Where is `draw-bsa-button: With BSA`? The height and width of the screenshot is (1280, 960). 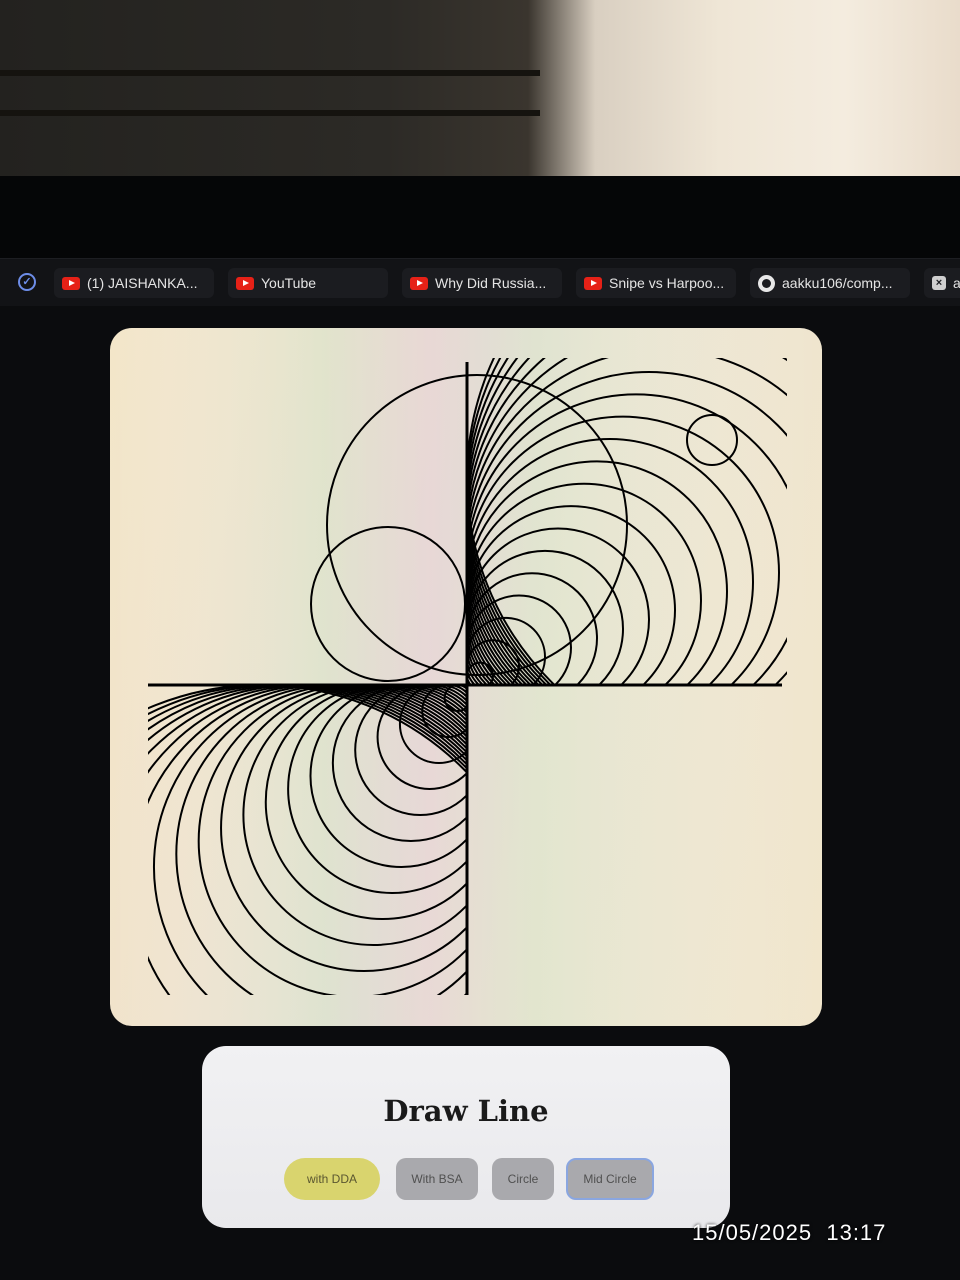
draw-bsa-button: With BSA is located at coordinates (437, 1179).